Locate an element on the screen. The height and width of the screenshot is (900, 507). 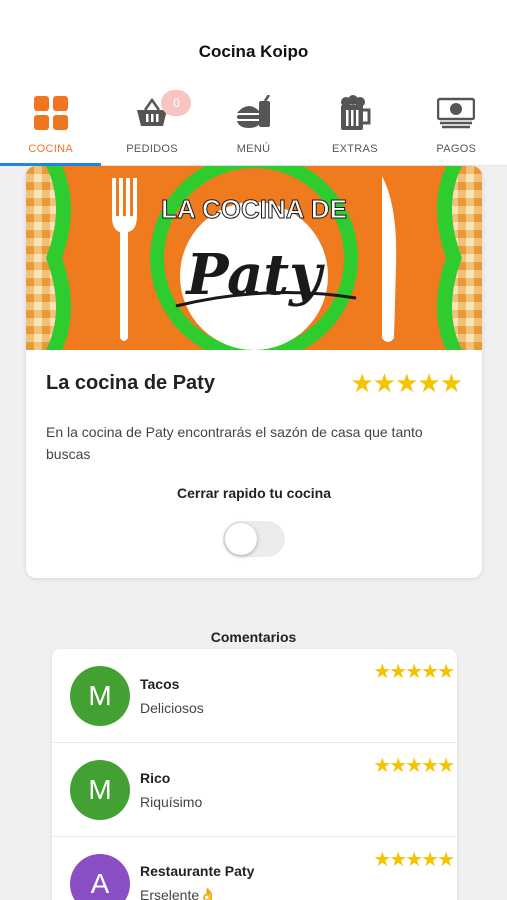
comment-item: M Tacos Deliciosos ★★★★★ is located at coordinates (254, 696).